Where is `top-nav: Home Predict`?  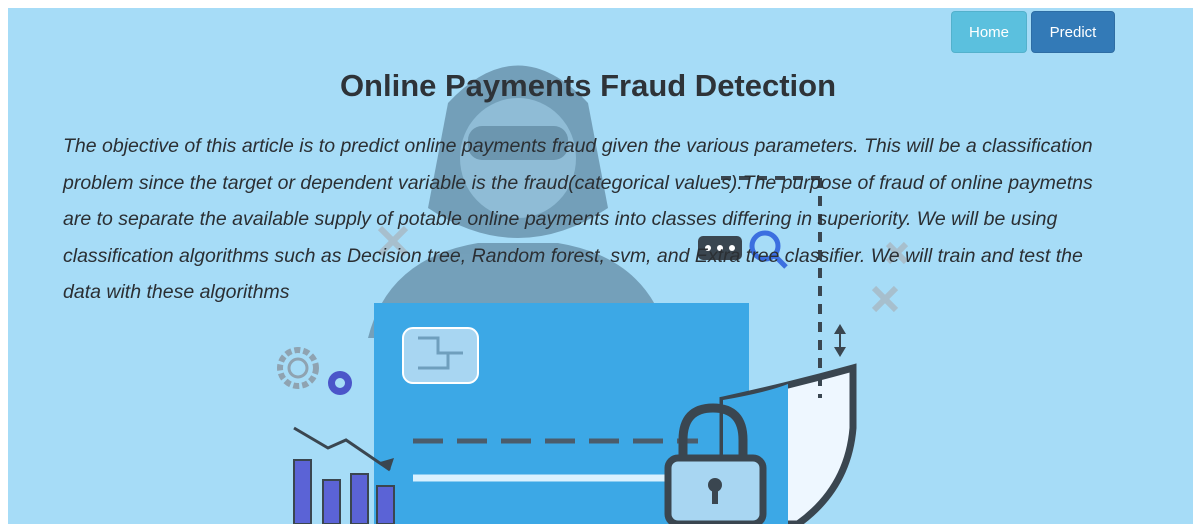 top-nav: Home Predict is located at coordinates (1033, 32).